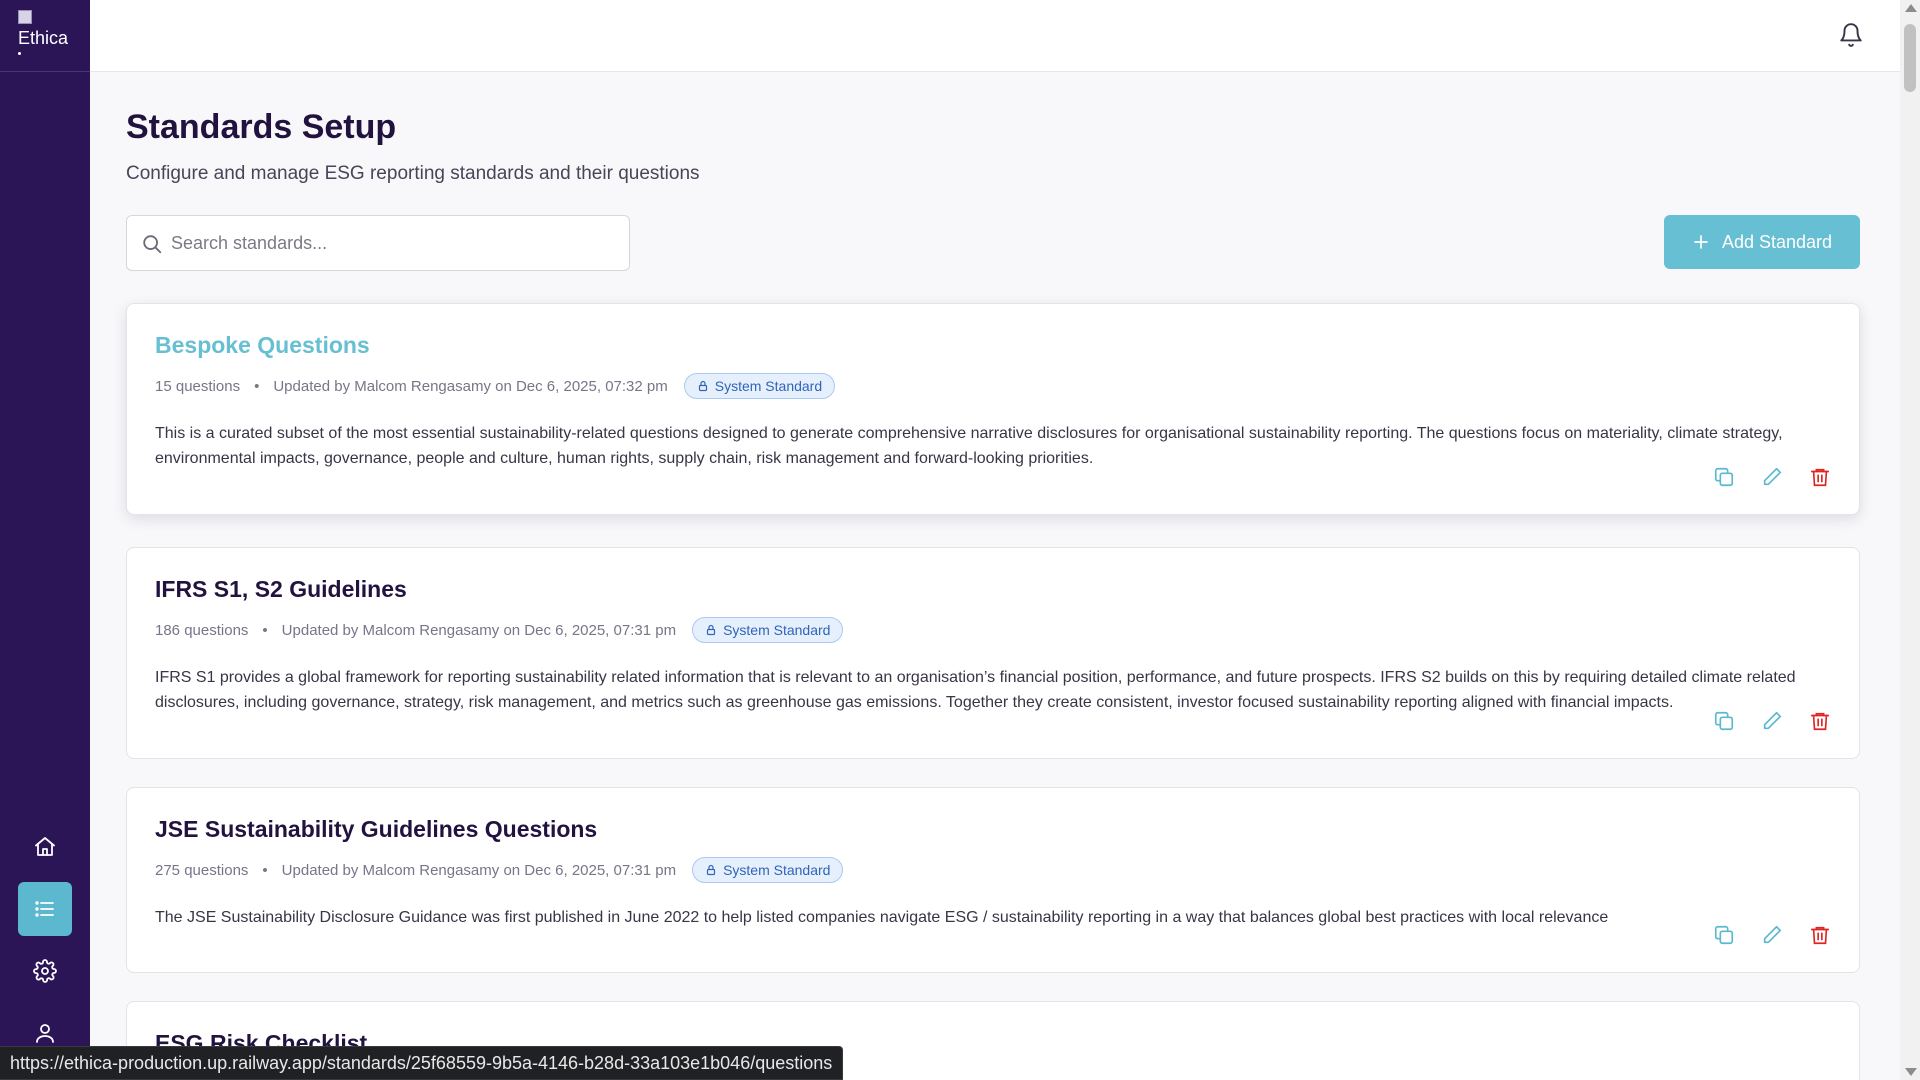 This screenshot has width=1920, height=1080. What do you see at coordinates (1777, 241) in the screenshot?
I see `add-standard-label: Add Standard` at bounding box center [1777, 241].